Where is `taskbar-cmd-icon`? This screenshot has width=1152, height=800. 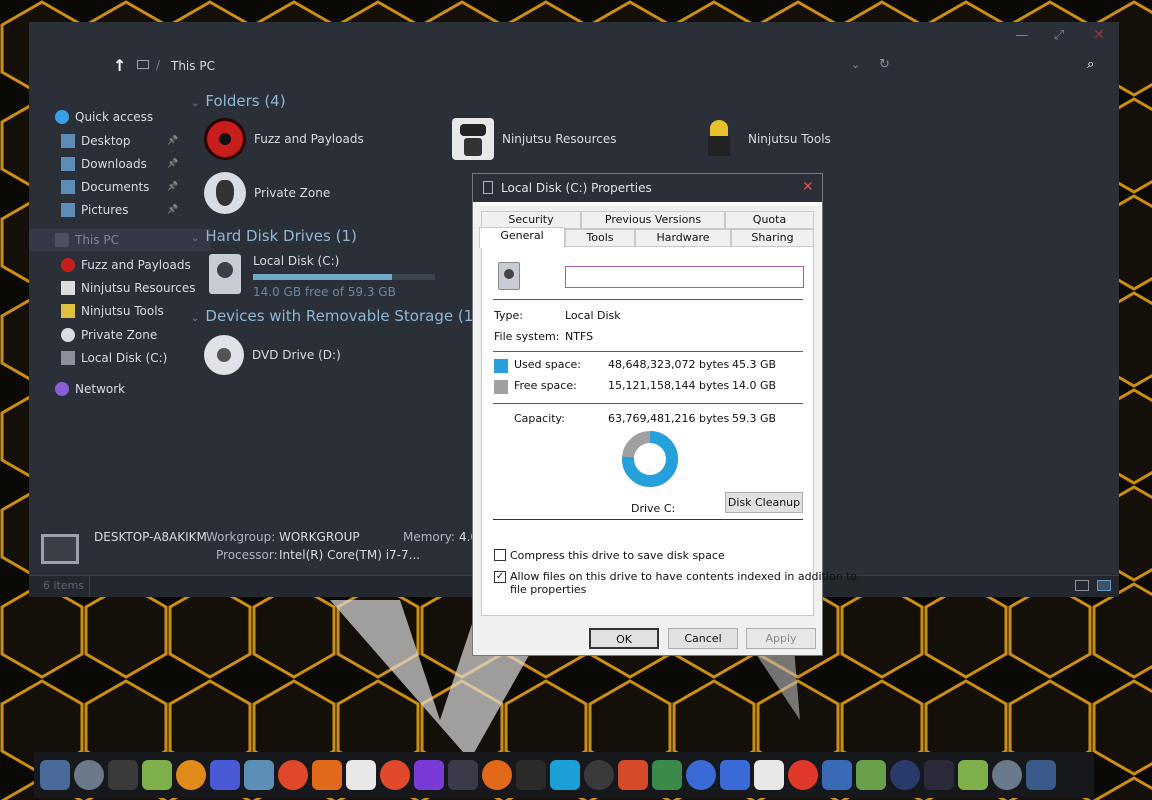 taskbar-cmd-icon is located at coordinates (939, 775).